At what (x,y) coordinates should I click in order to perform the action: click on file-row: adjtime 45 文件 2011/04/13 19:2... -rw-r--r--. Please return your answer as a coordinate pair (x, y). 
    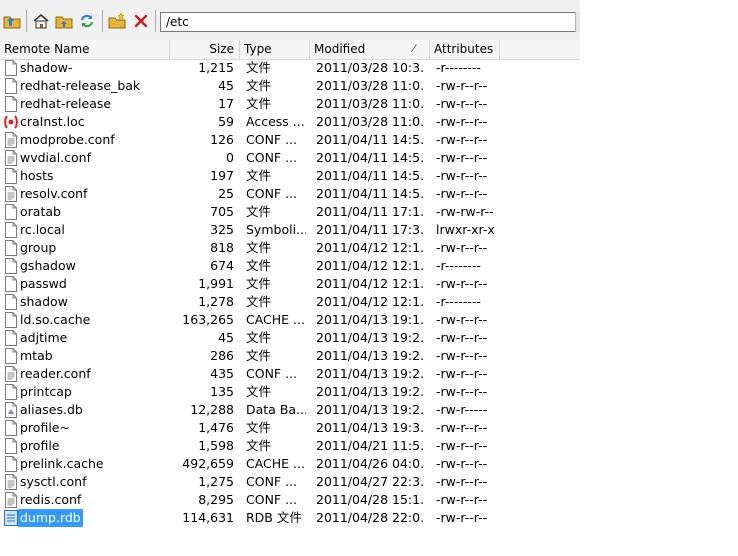
    Looking at the image, I should click on (290, 338).